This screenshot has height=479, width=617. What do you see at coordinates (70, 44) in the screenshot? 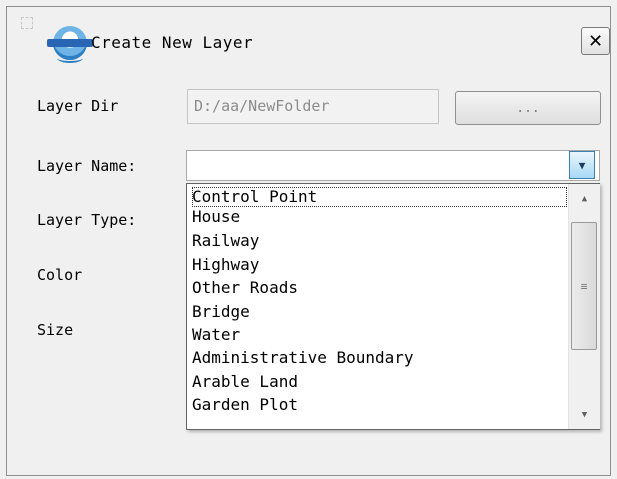
I see `app-logo-icon` at bounding box center [70, 44].